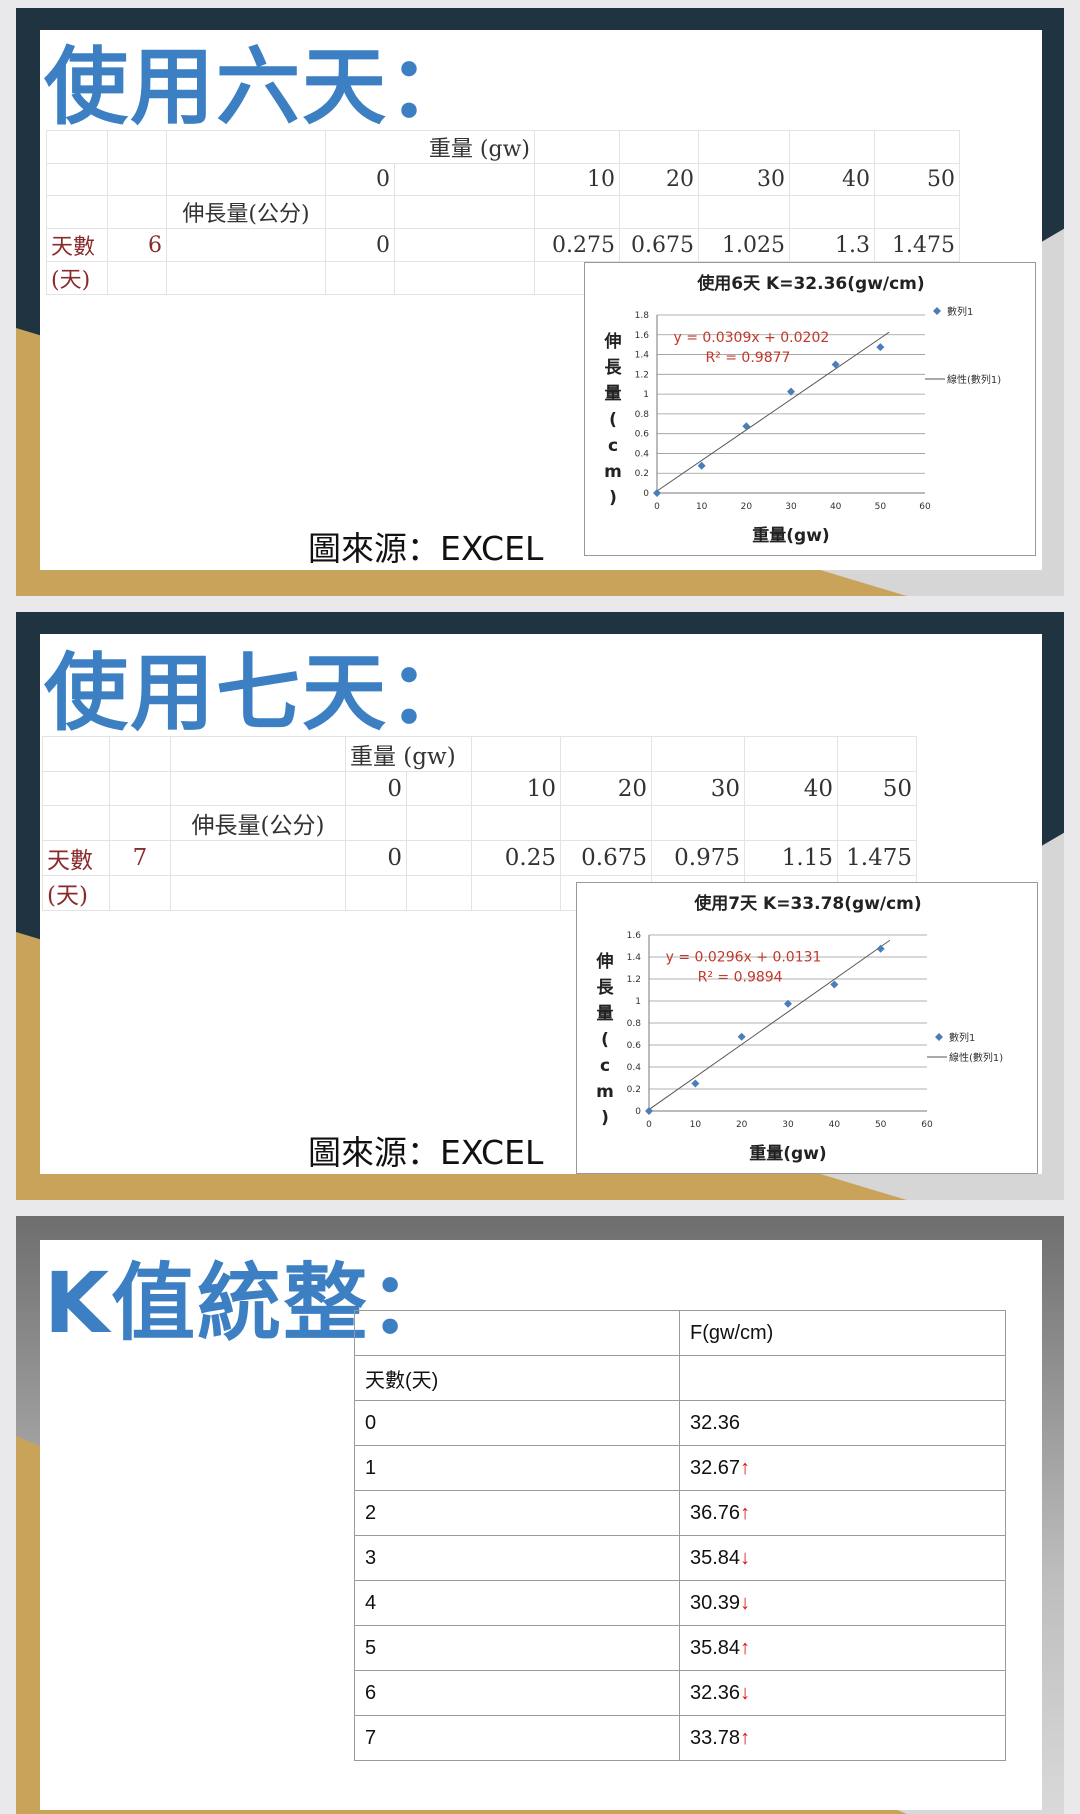  I want to click on x-tick-label: 60, so click(927, 1125).